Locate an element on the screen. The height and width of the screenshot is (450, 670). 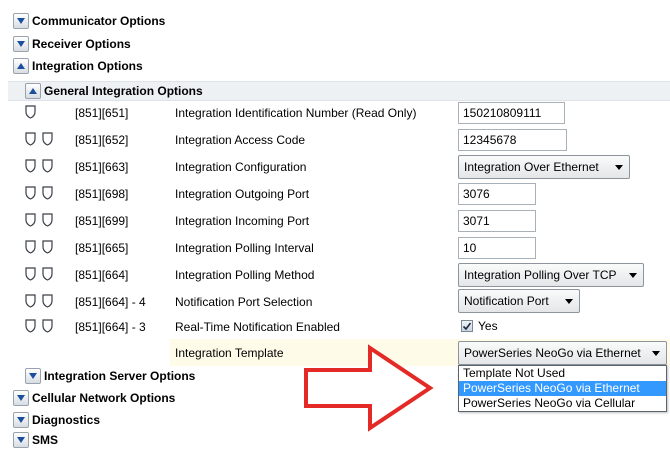
section-label: Integration Options is located at coordinates (87, 66).